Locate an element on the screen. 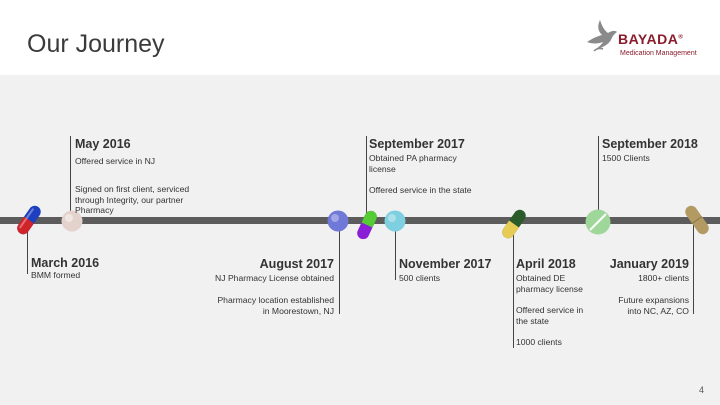 This screenshot has height=405, width=720. event-text: Future expansions into NC, AZ, CO is located at coordinates (653, 305).